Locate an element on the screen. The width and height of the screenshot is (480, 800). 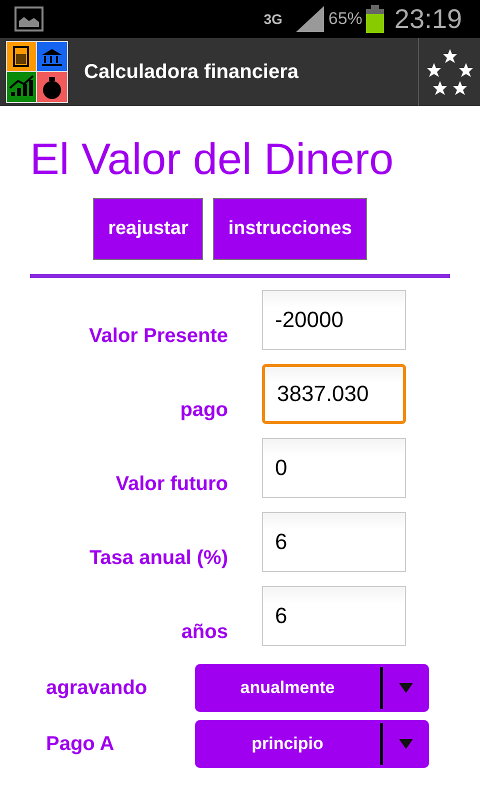
field-label: Valor futuro is located at coordinates (171, 485).